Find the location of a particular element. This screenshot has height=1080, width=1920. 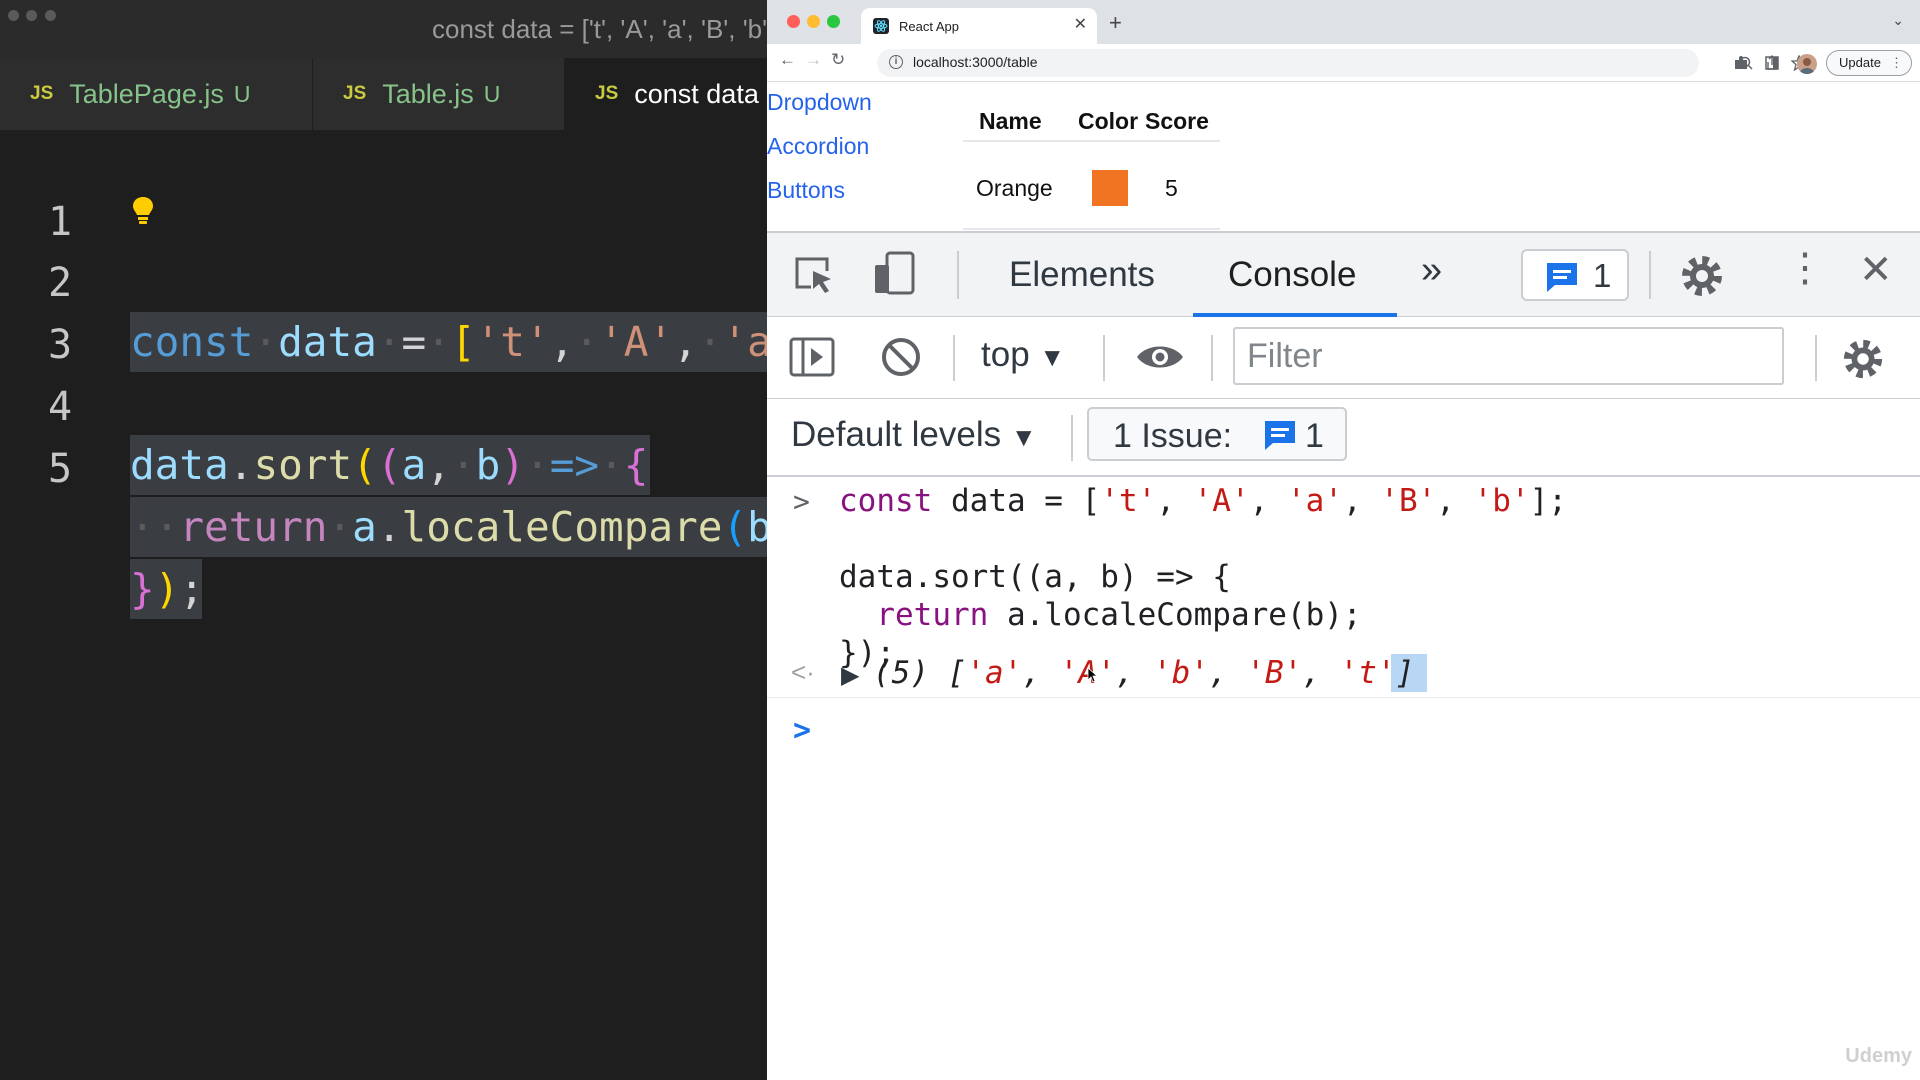

url-text: localhost:3000/table is located at coordinates (975, 62).